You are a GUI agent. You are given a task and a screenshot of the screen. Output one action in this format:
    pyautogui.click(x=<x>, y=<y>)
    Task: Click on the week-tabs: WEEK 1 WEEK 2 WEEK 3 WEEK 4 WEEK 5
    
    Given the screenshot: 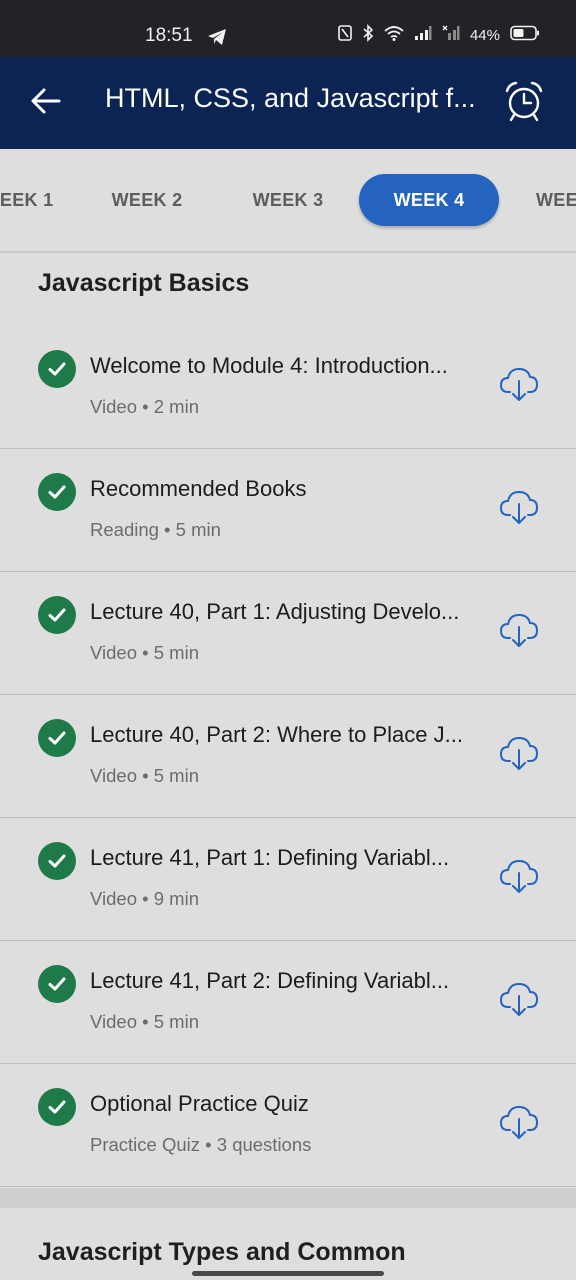 What is the action you would take?
    pyautogui.click(x=288, y=201)
    